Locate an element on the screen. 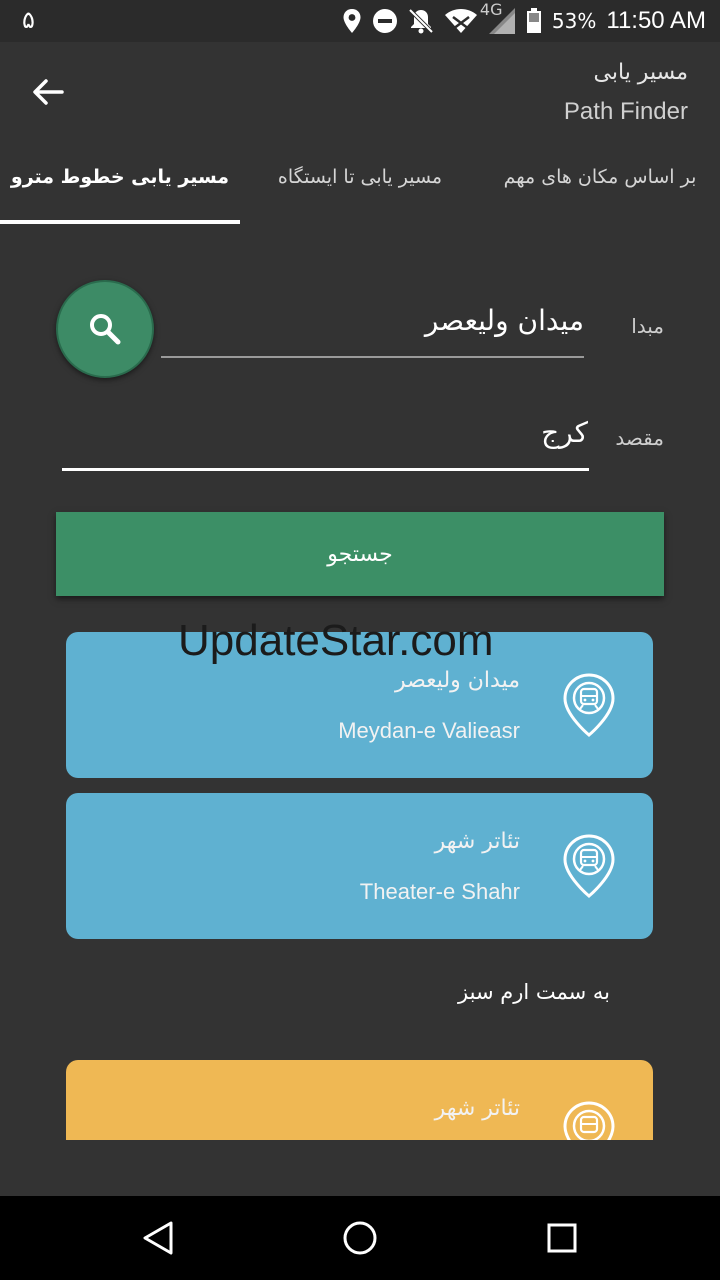  navigation-bar is located at coordinates (360, 1238).